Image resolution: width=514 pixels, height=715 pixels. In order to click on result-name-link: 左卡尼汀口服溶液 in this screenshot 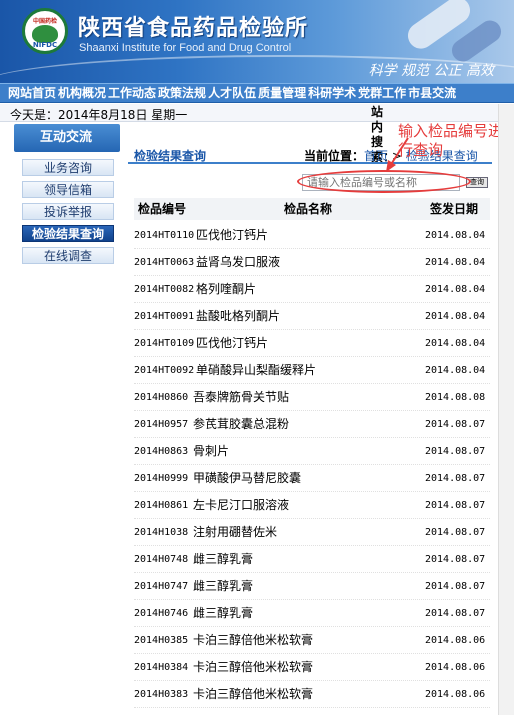, I will do `click(241, 505)`.